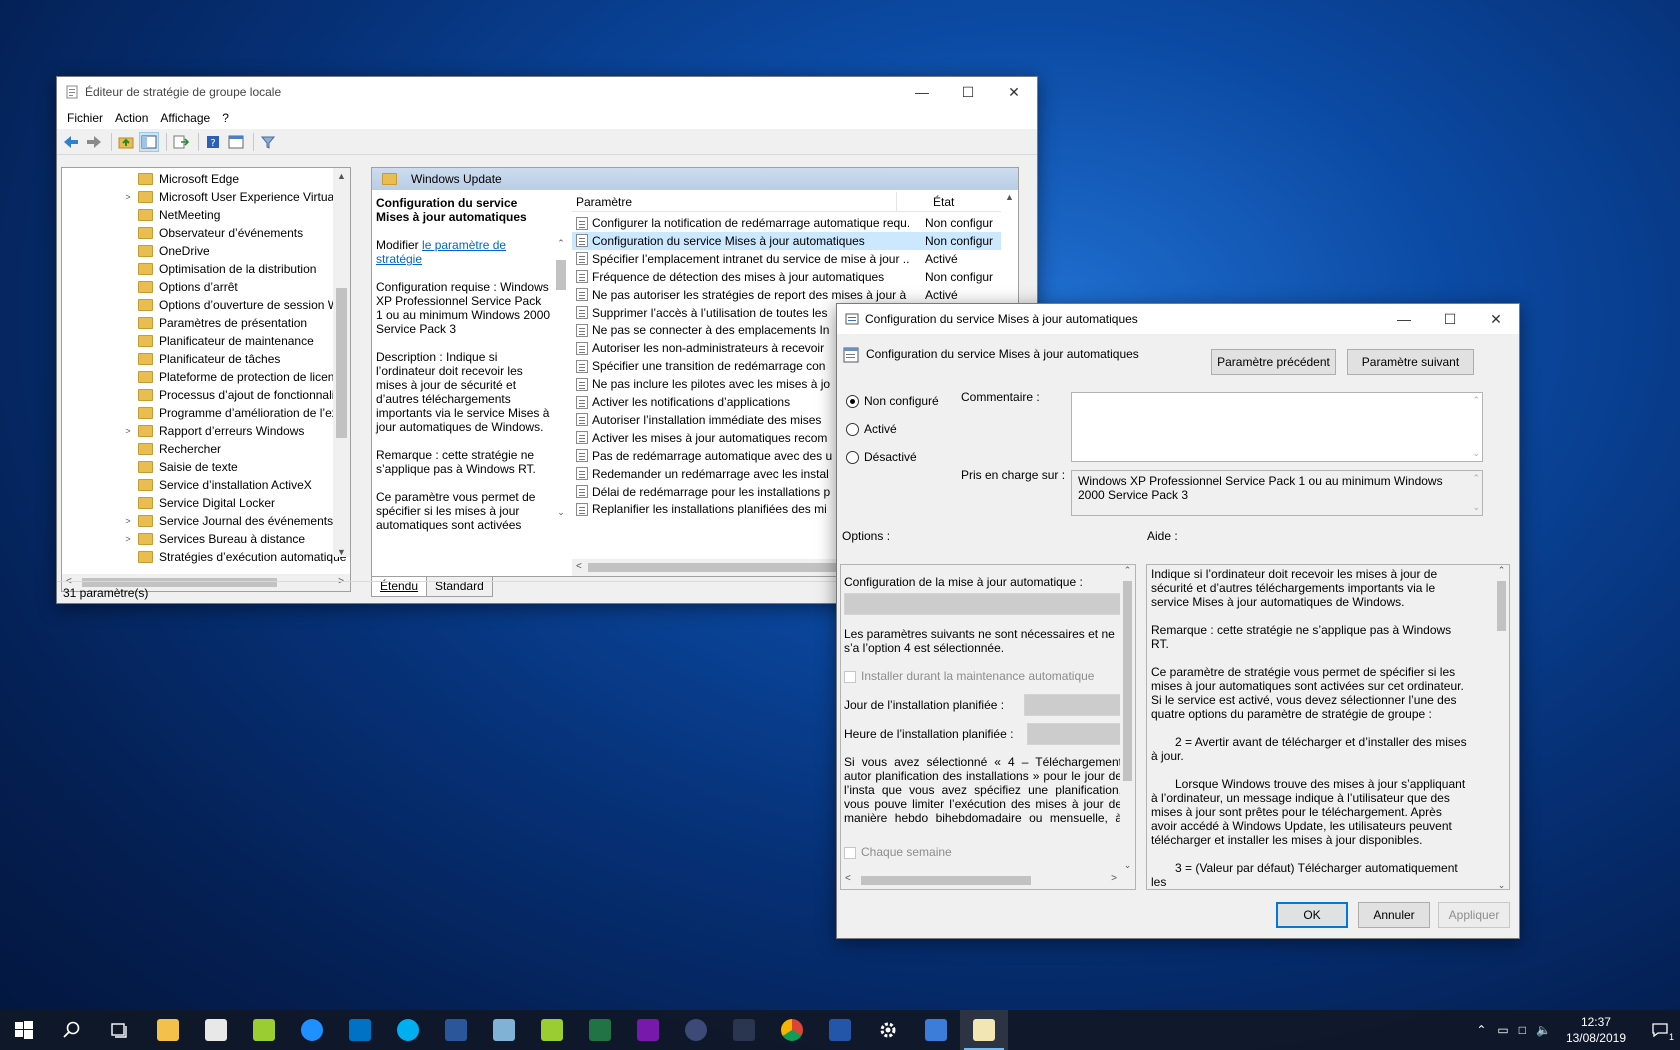 The height and width of the screenshot is (1050, 1680). I want to click on options-hscrollbar: < >, so click(988, 880).